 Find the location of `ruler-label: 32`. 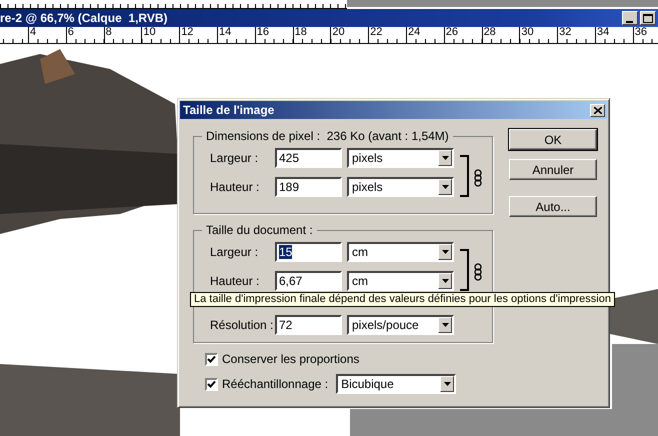

ruler-label: 32 is located at coordinates (576, 35).